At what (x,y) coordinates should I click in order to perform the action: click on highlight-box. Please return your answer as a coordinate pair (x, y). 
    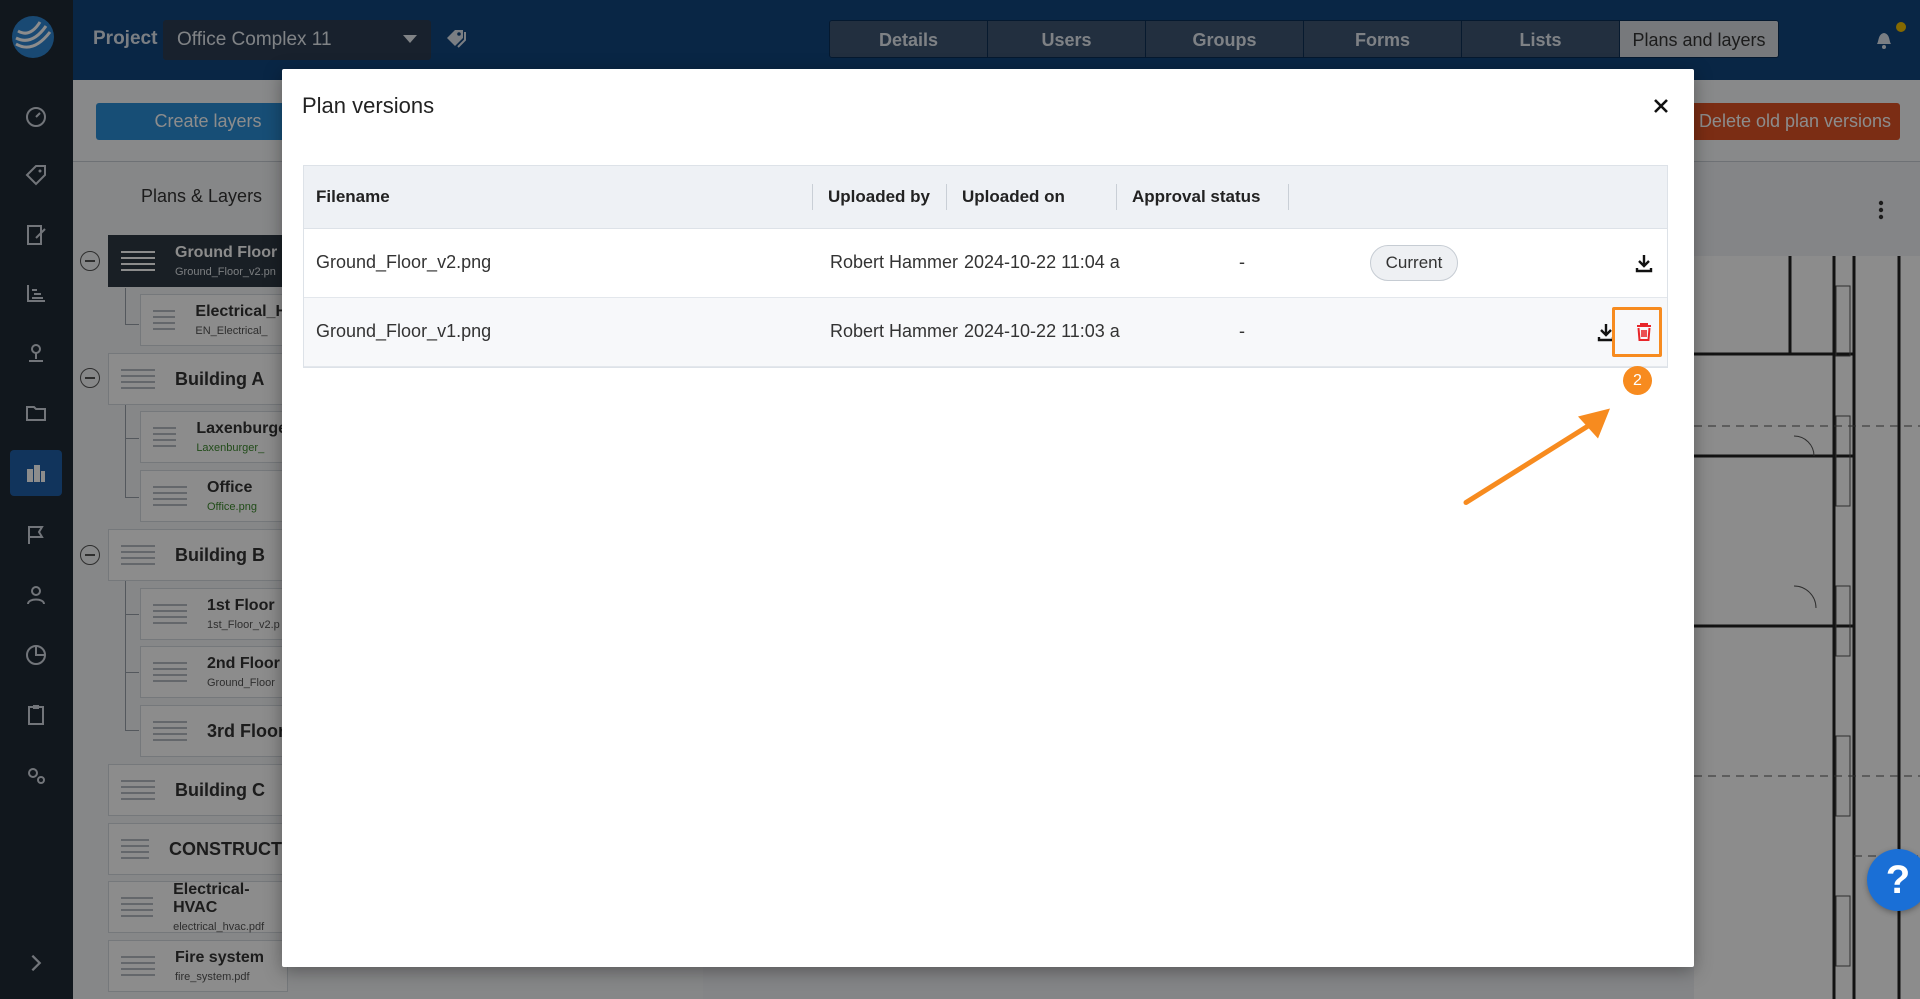
    Looking at the image, I should click on (1637, 332).